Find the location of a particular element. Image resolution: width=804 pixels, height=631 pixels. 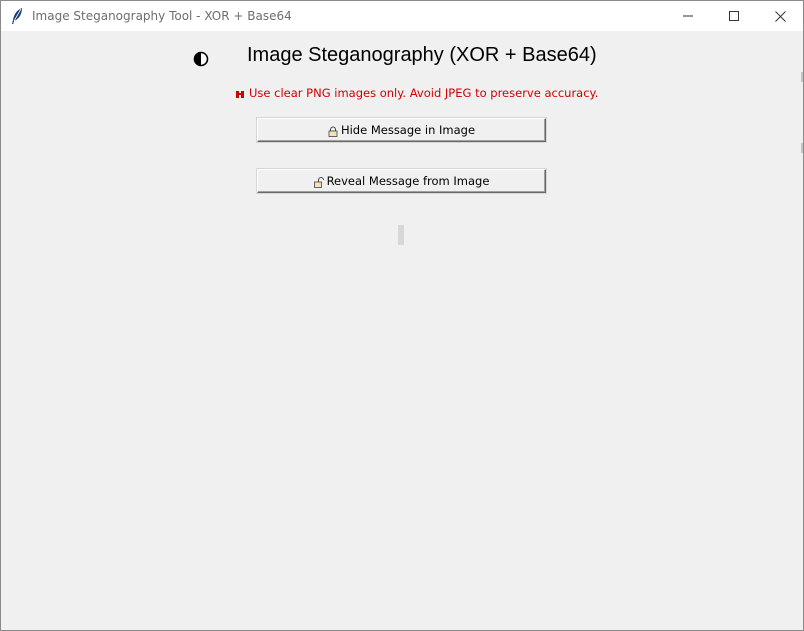

hide-button-label: Hide Message in Image is located at coordinates (408, 130).